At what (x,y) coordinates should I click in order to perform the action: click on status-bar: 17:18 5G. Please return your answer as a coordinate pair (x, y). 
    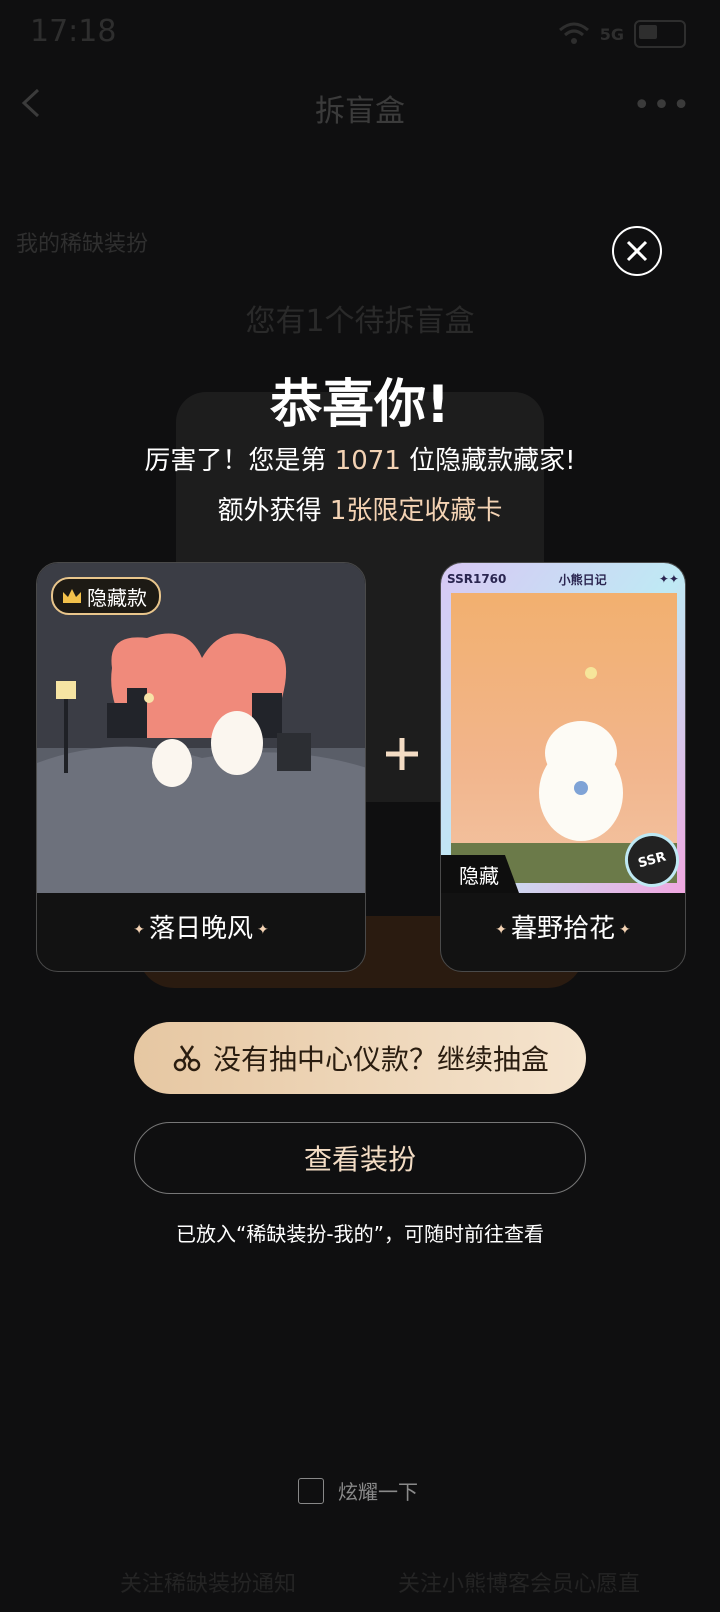
    Looking at the image, I should click on (360, 33).